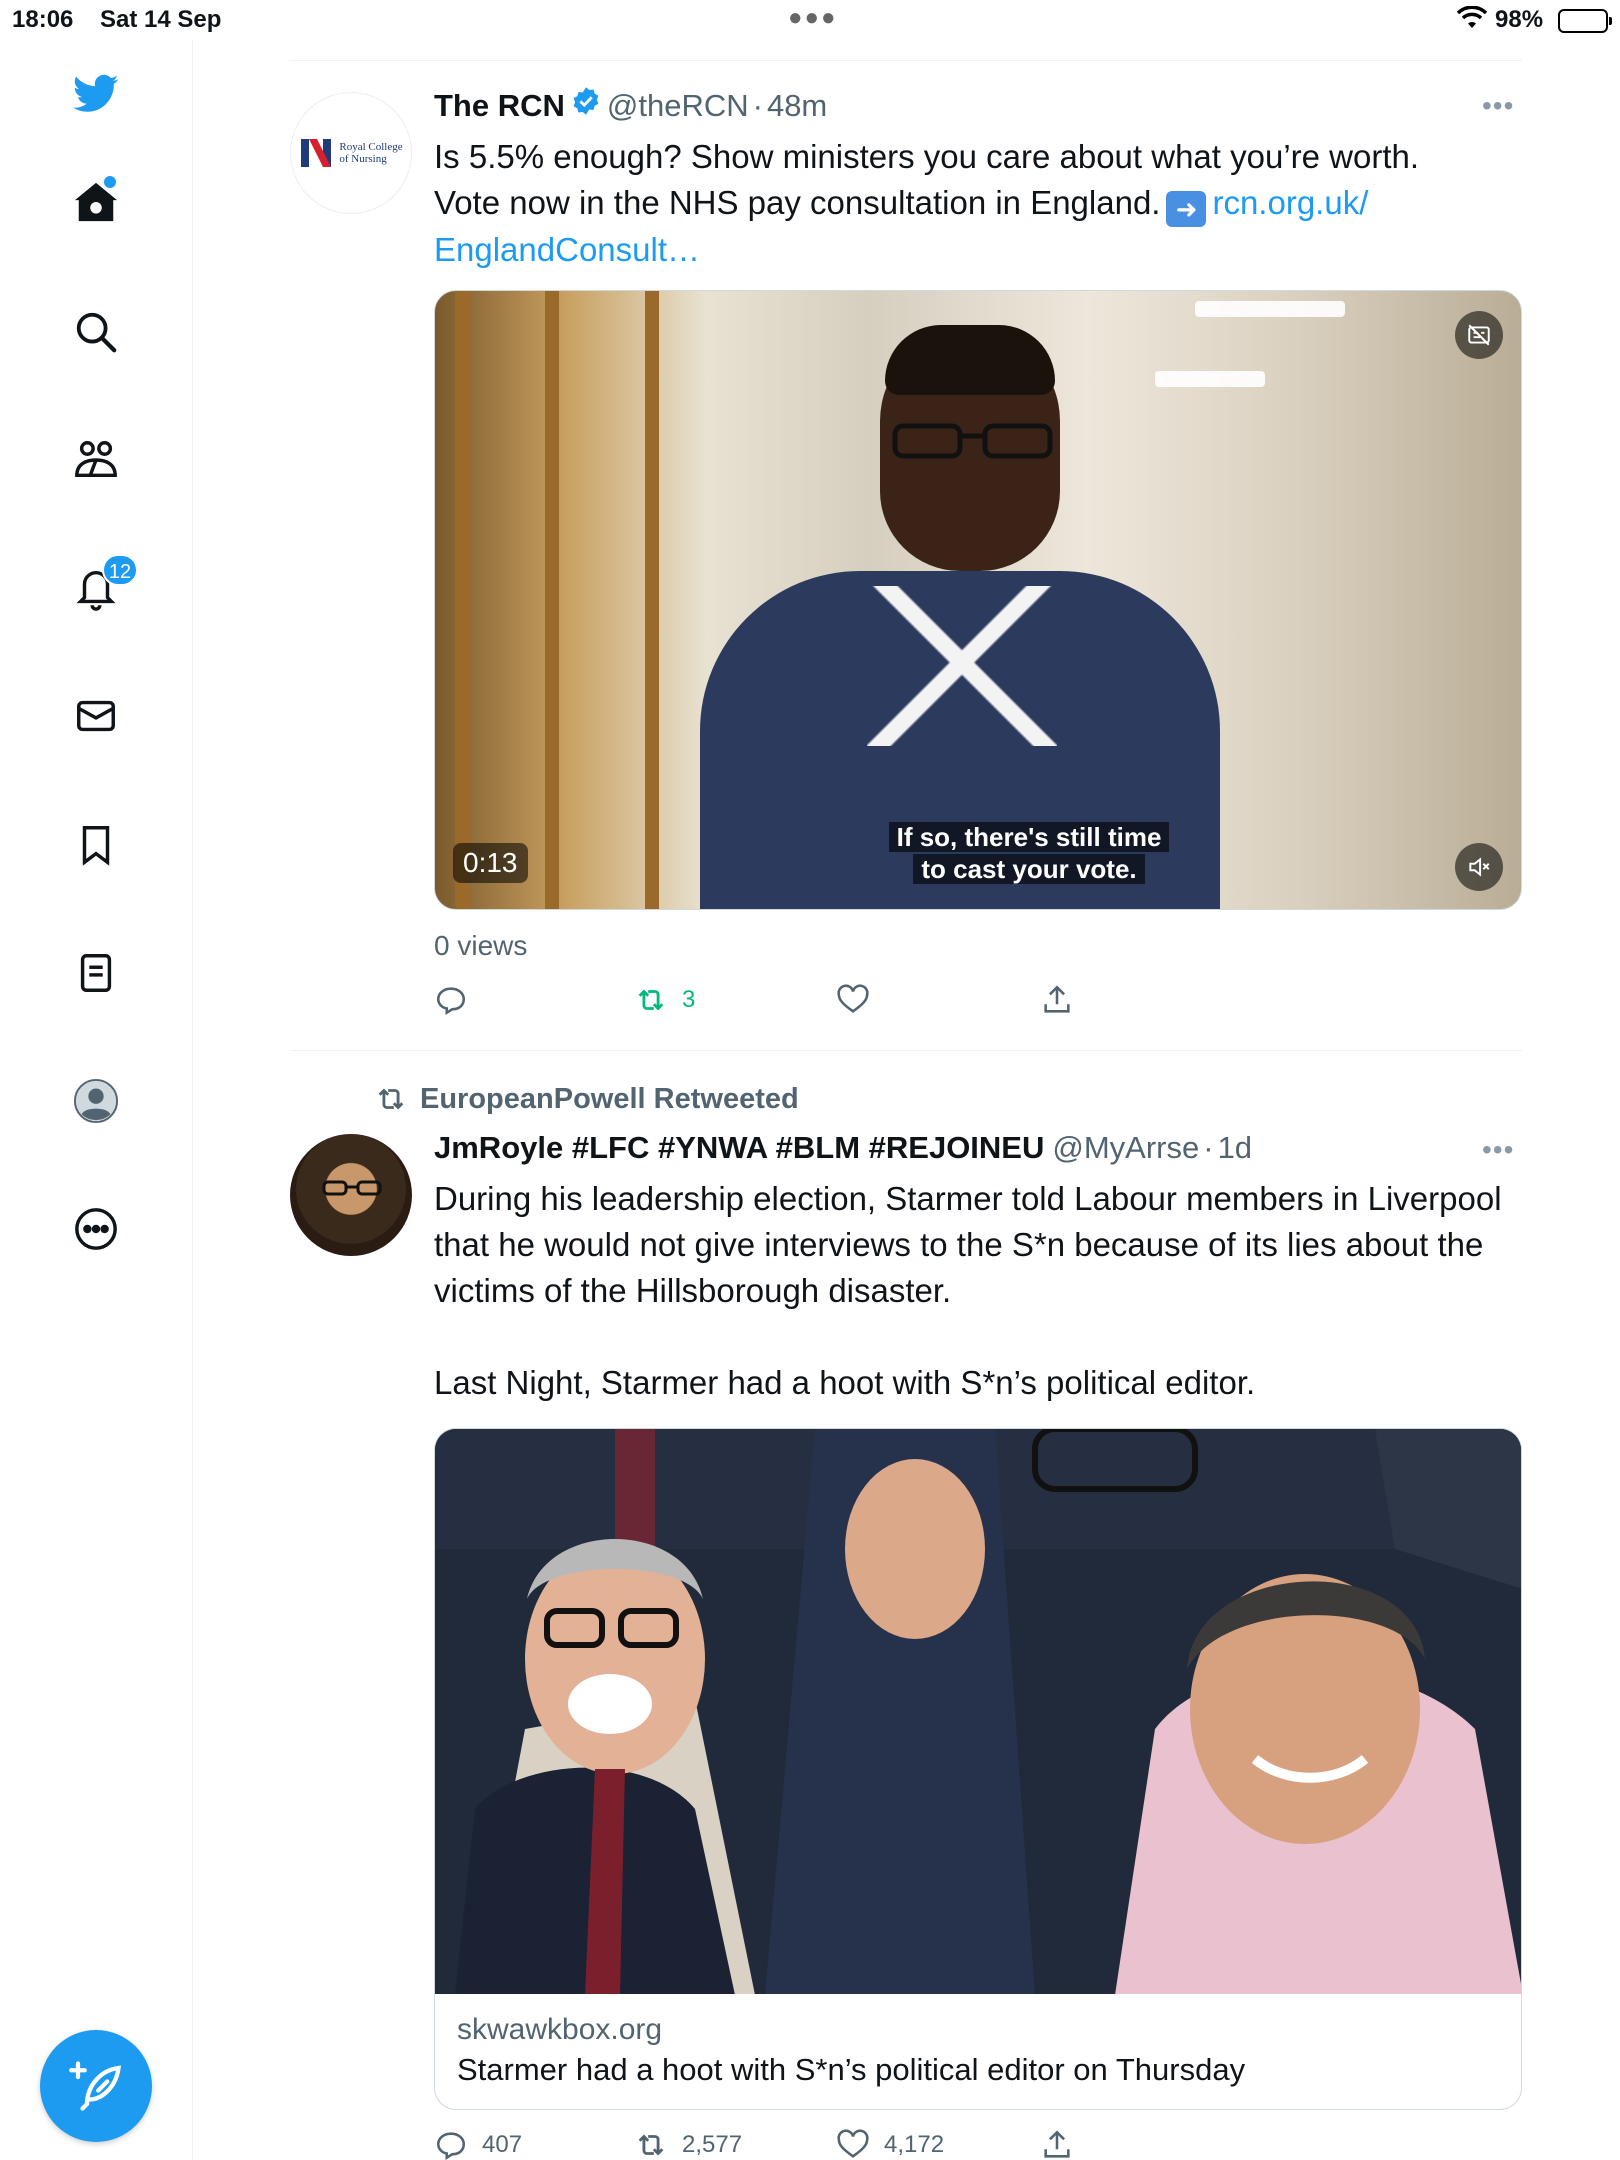 Image resolution: width=1620 pixels, height=2160 pixels. What do you see at coordinates (316, 153) in the screenshot?
I see `rcn-logo-mark-icon` at bounding box center [316, 153].